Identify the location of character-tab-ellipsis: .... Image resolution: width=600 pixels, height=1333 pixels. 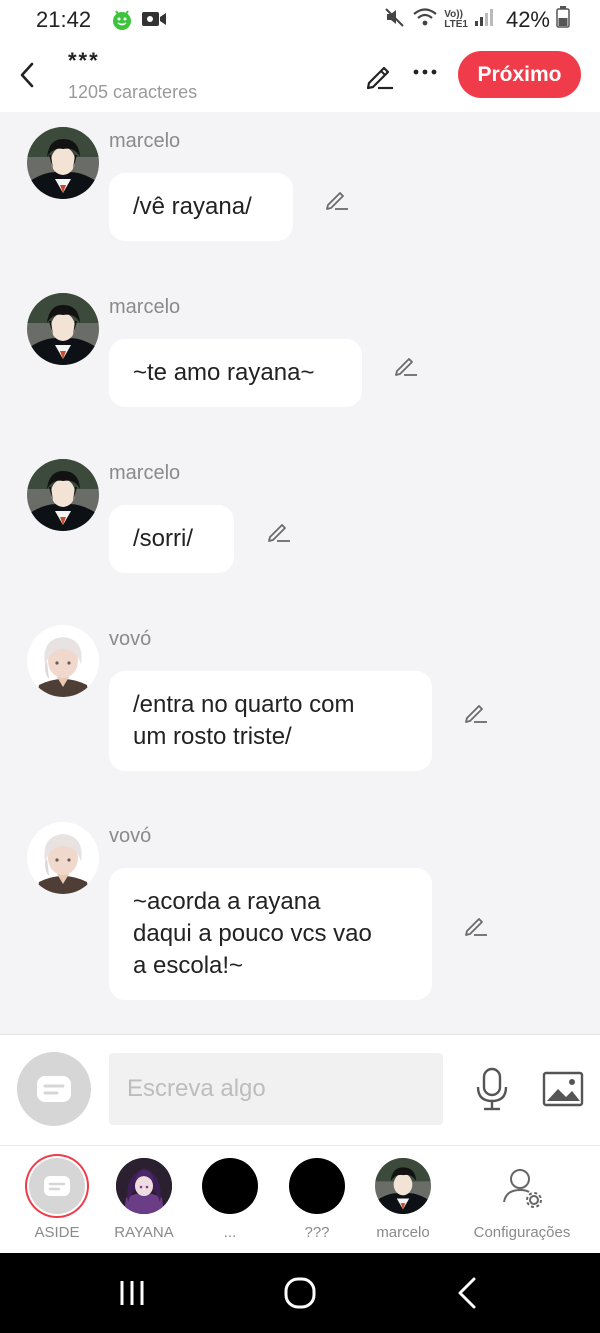
(230, 1200).